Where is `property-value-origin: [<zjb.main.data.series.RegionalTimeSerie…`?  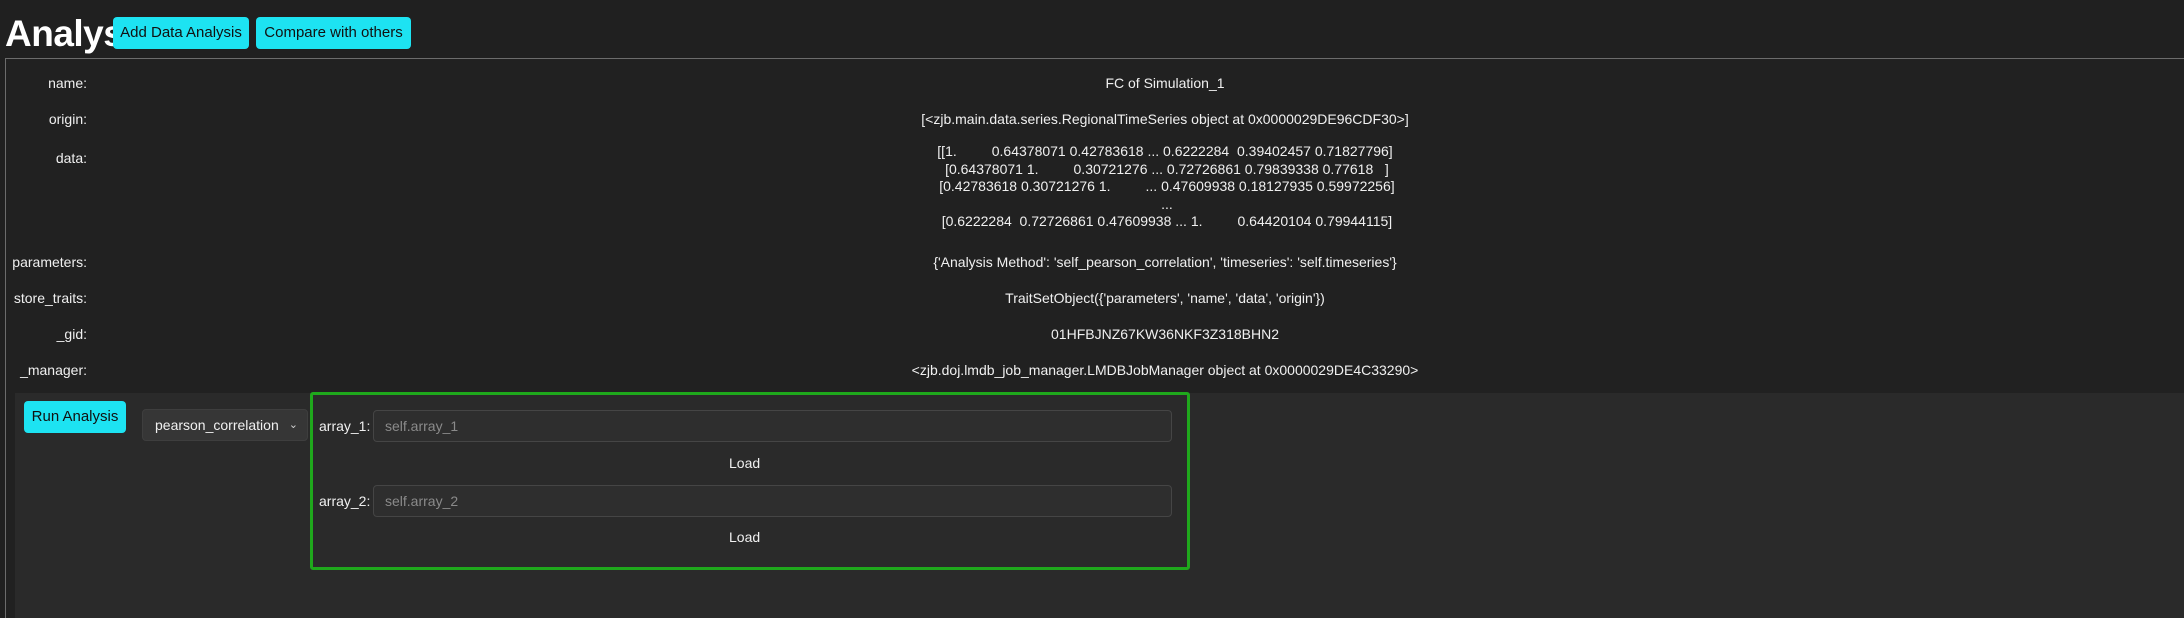
property-value-origin: [<zjb.main.data.series.RegionalTimeSerie… is located at coordinates (1165, 119).